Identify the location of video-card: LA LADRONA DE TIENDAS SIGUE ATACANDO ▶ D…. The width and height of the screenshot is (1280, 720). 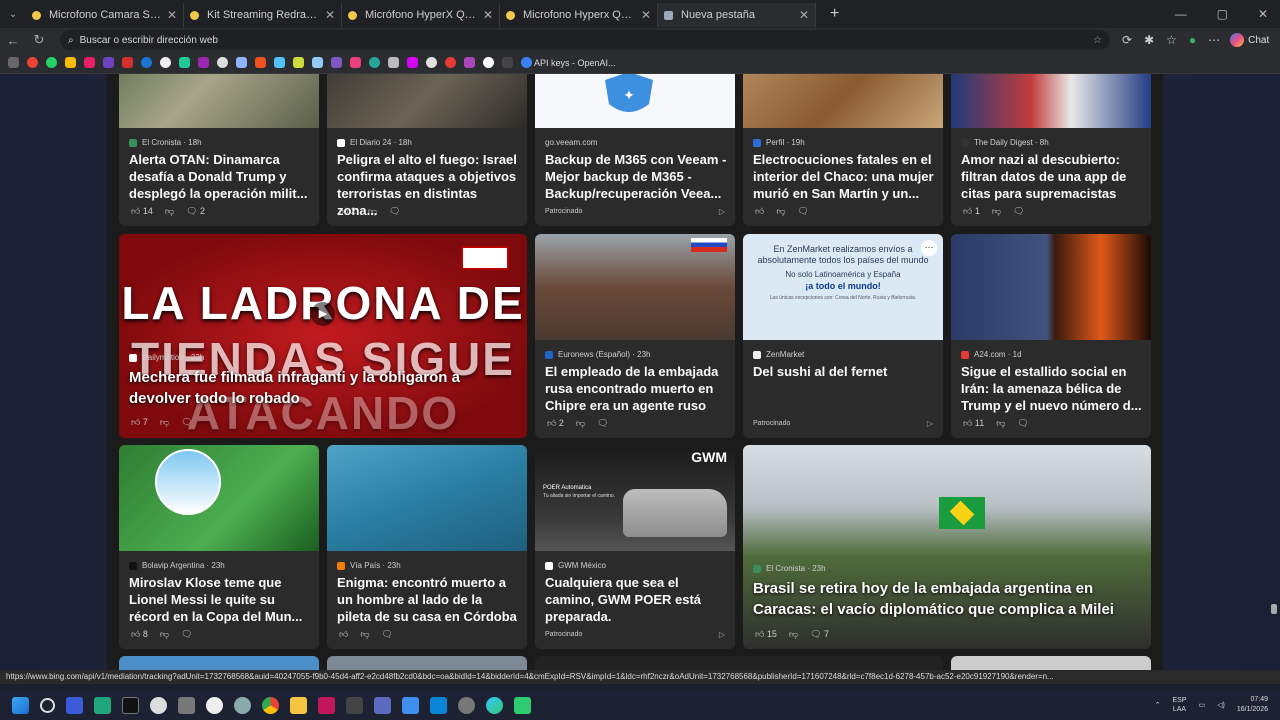
(323, 336).